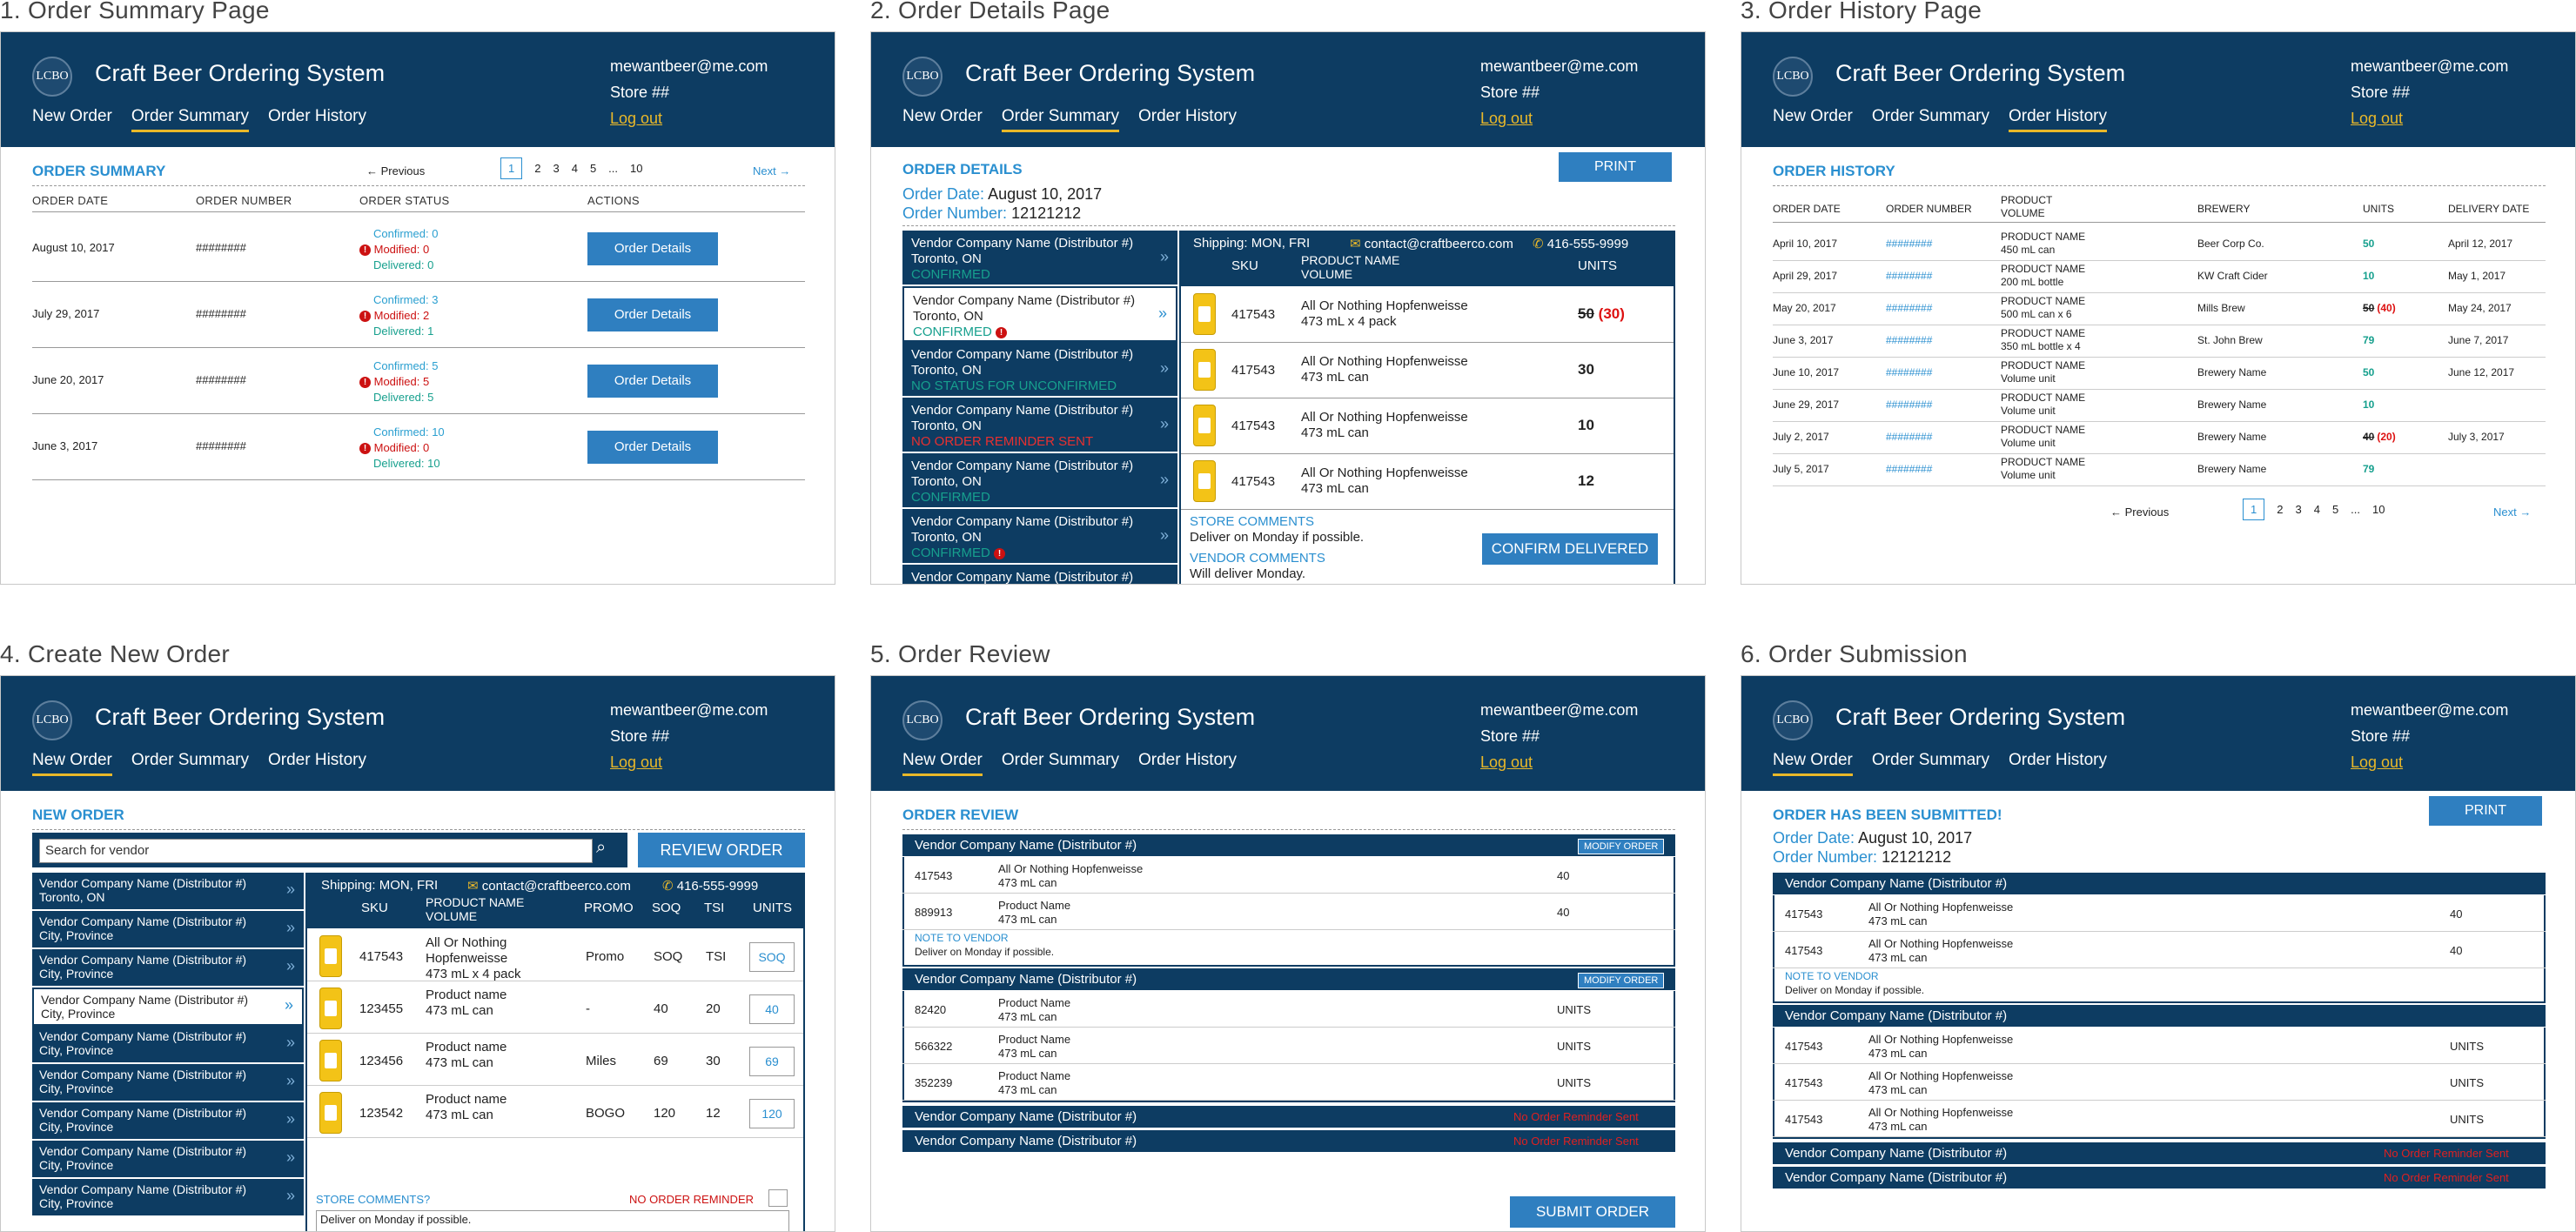  I want to click on divider, so click(2159, 485).